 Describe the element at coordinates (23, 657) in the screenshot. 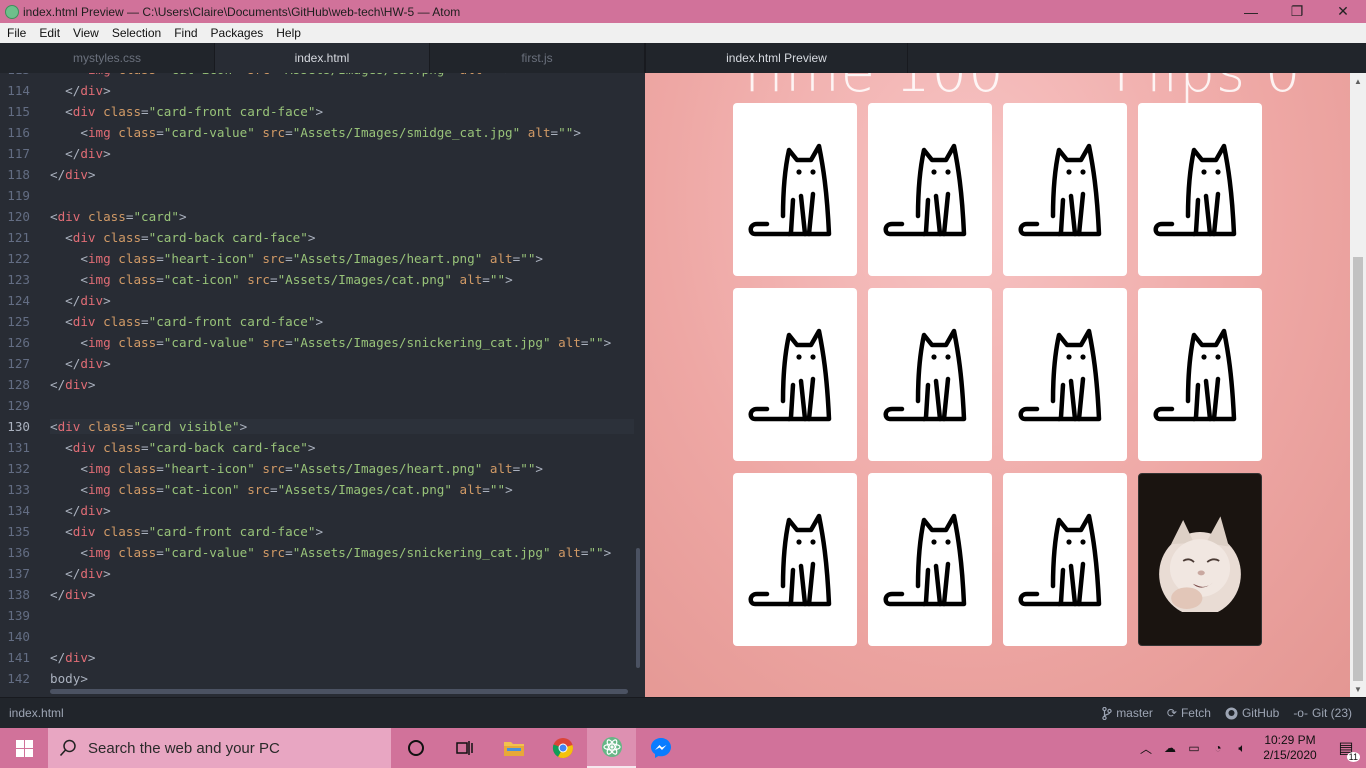

I see `line-number: 141` at that location.